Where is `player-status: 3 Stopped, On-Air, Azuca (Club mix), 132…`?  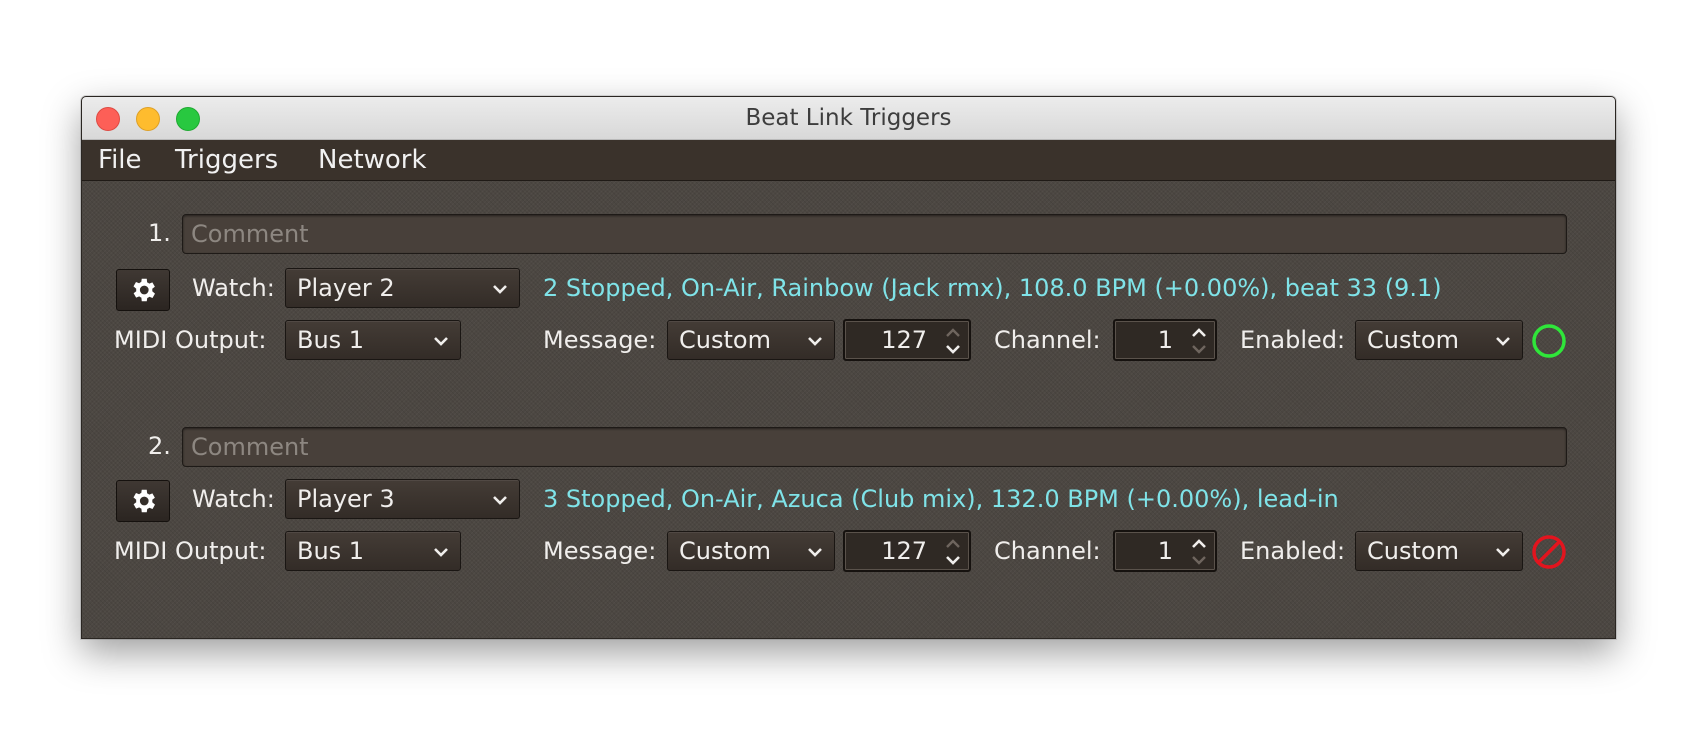 player-status: 3 Stopped, On-Air, Azuca (Club mix), 132… is located at coordinates (941, 499).